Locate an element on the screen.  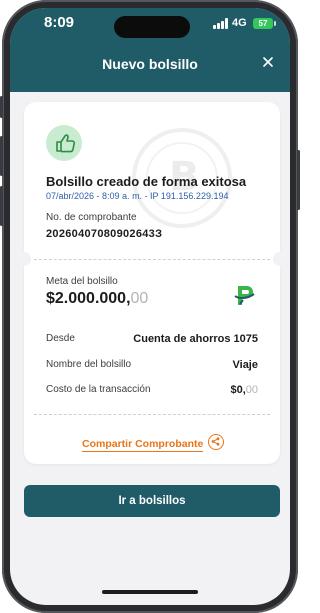
goal-amount-integer: $2.000.000, is located at coordinates (88, 298).